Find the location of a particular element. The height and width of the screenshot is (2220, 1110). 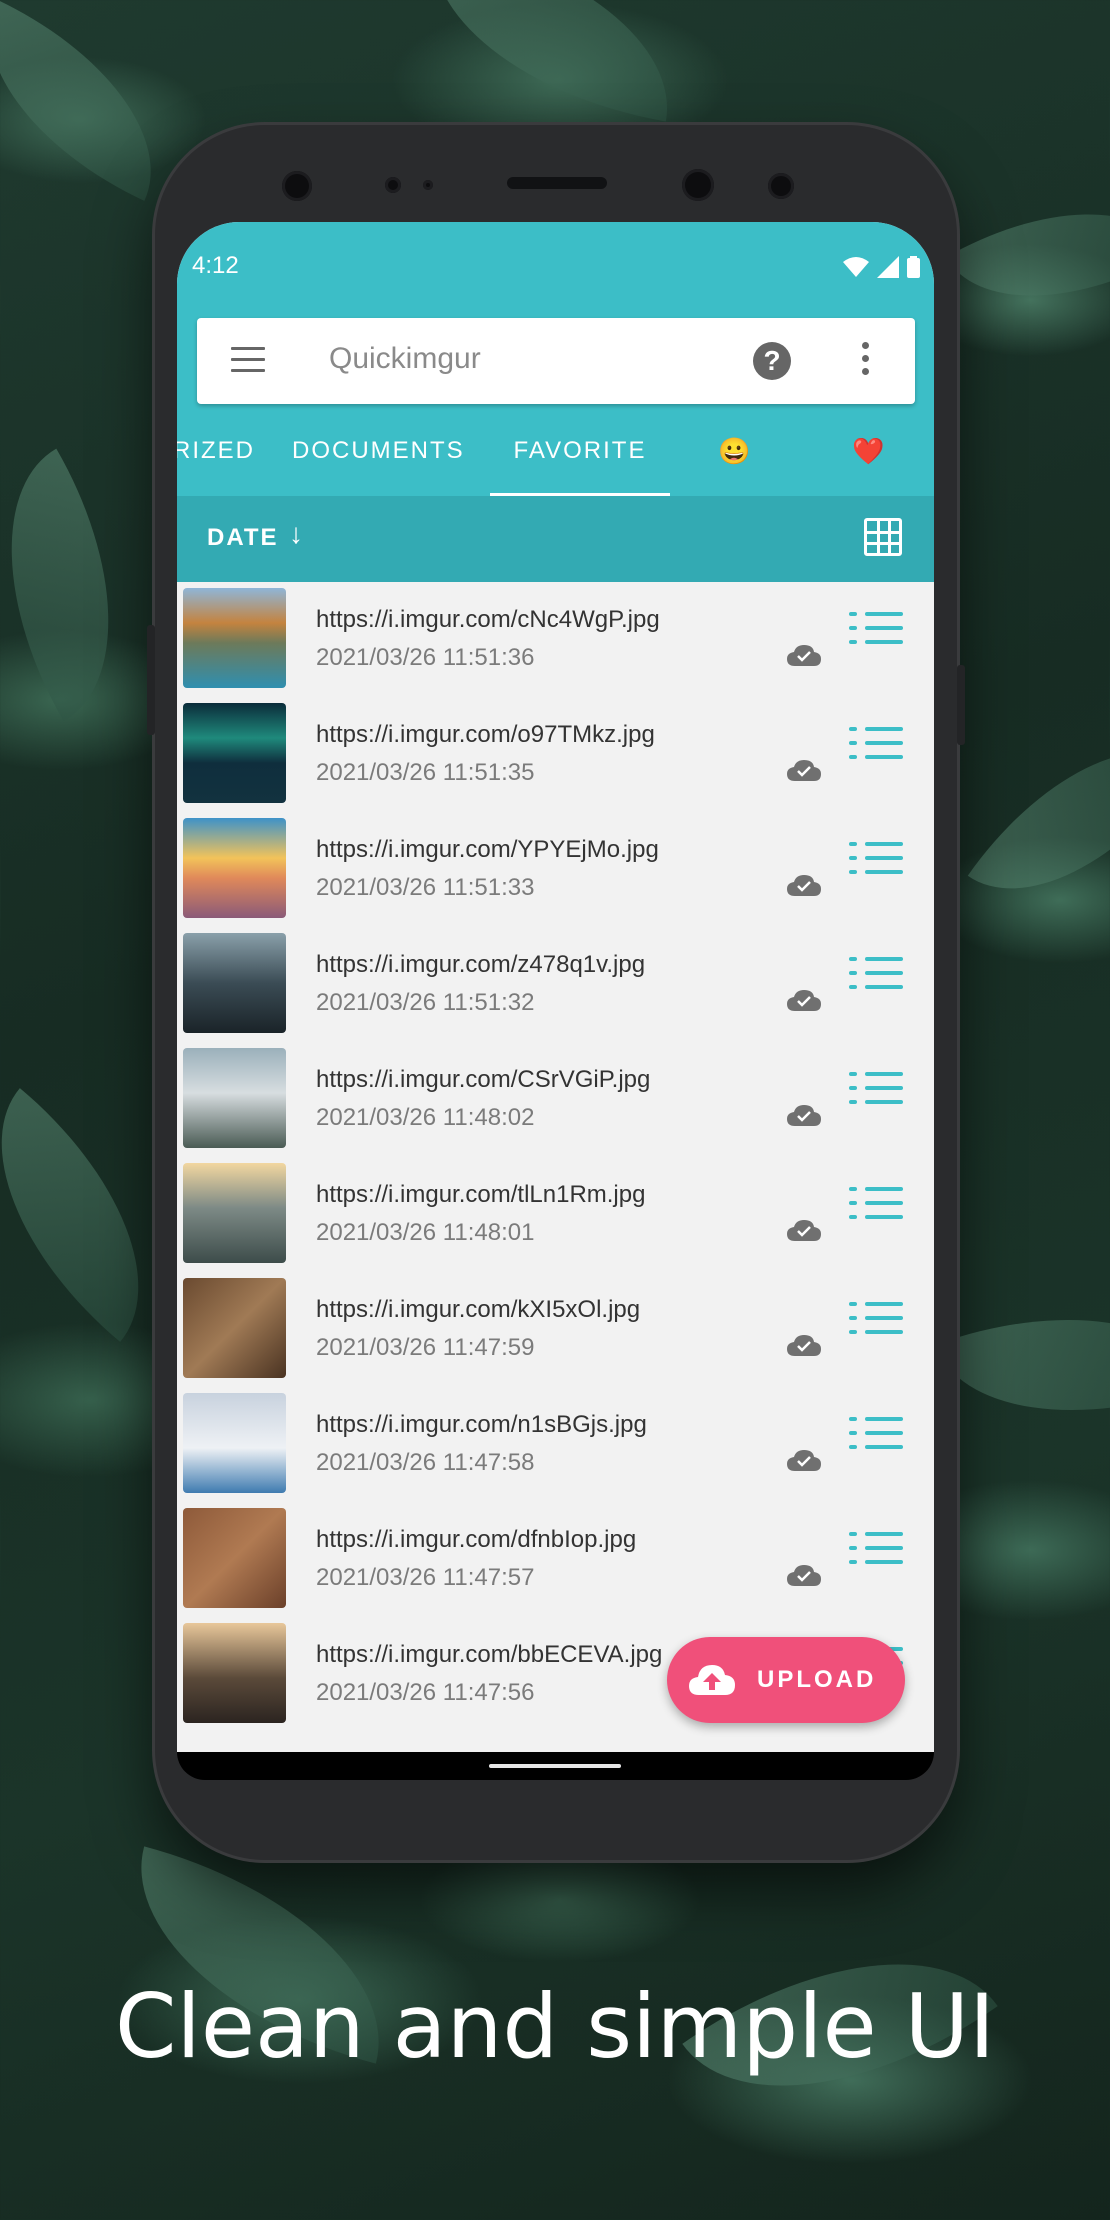

status-bar: 4:12 is located at coordinates (555, 270).